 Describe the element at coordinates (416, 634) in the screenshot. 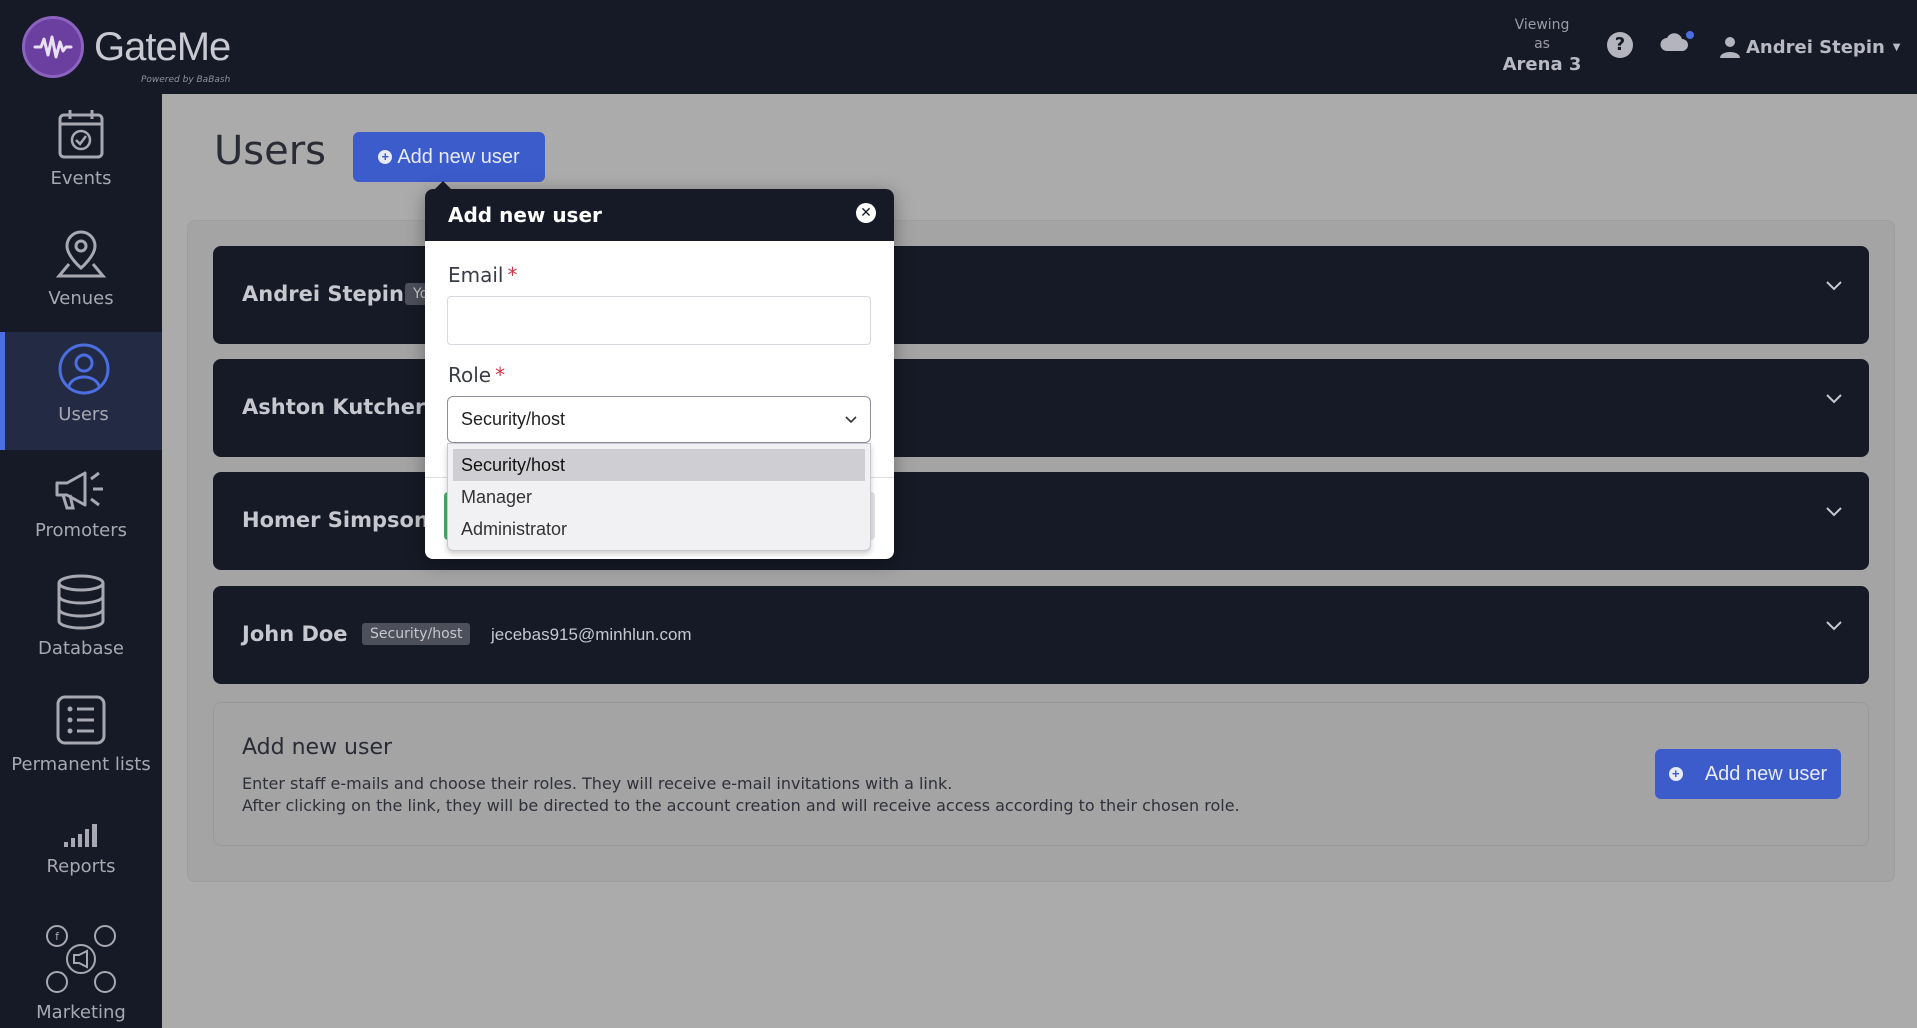

I see `role-badge: Security/host` at that location.